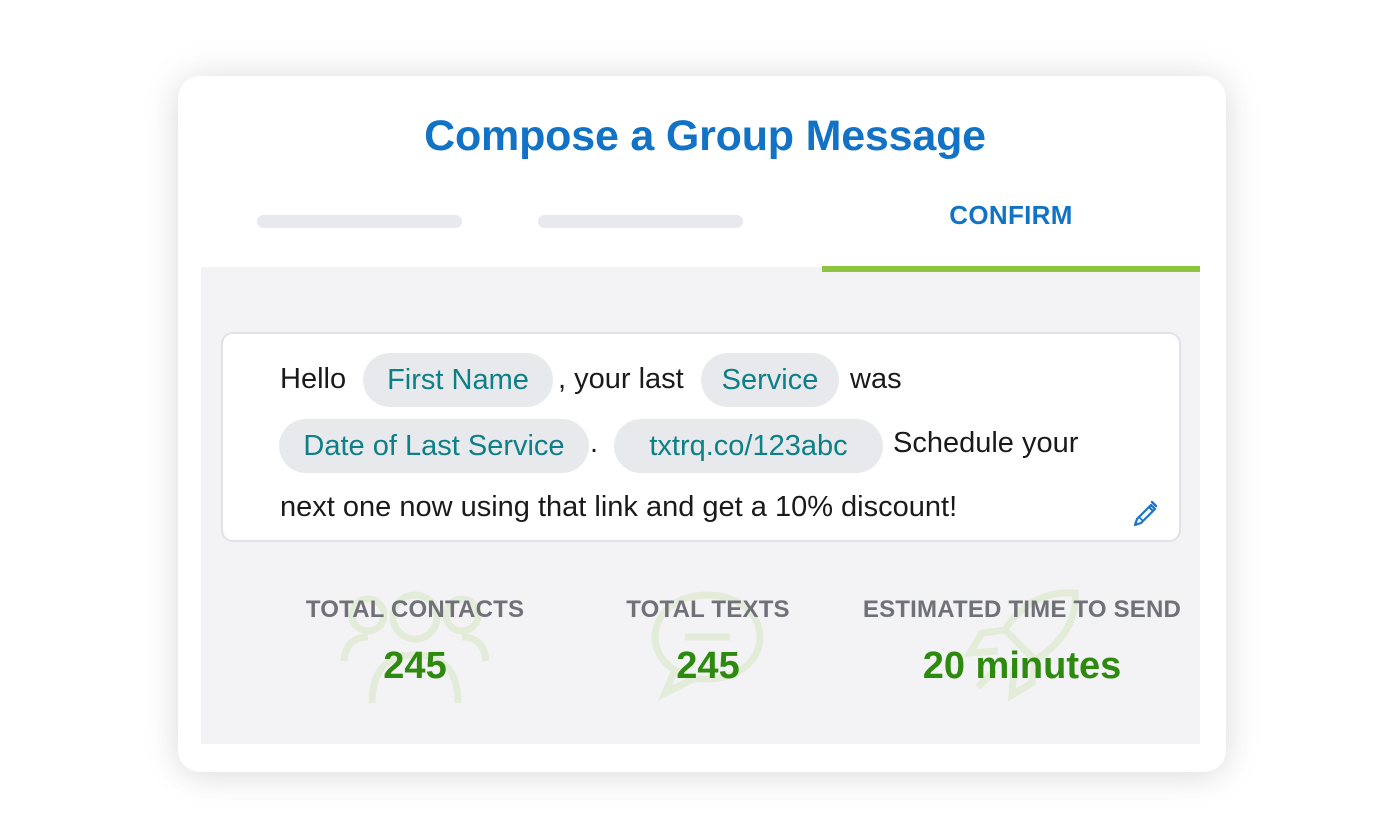 This screenshot has height=834, width=1389. Describe the element at coordinates (458, 380) in the screenshot. I see `merge-field-first-name: First Name` at that location.